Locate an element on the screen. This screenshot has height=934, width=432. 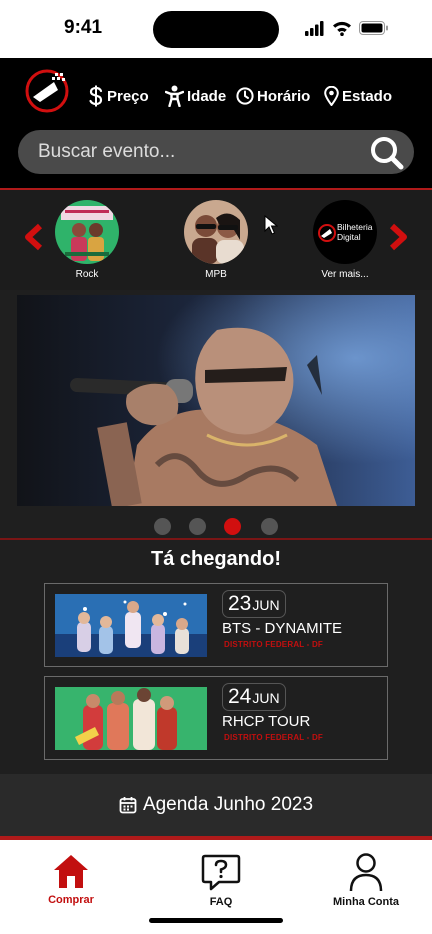
filter-time: Horário is located at coordinates (273, 96).